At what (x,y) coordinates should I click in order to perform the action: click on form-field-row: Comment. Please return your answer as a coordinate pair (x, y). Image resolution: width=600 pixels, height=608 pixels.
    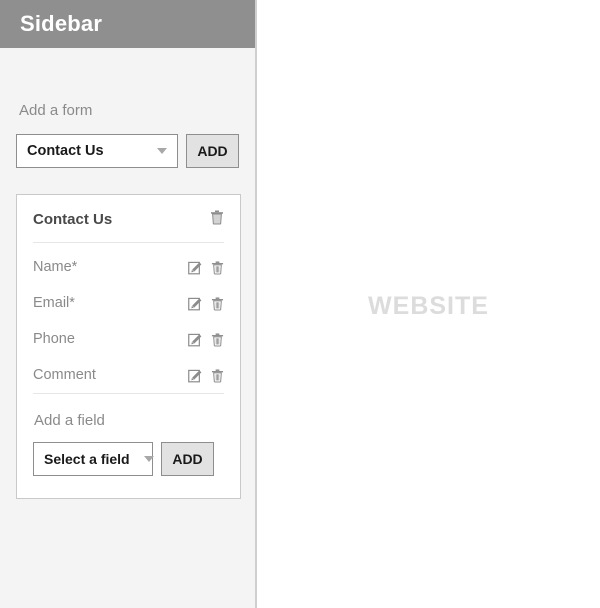
    Looking at the image, I should click on (128, 375).